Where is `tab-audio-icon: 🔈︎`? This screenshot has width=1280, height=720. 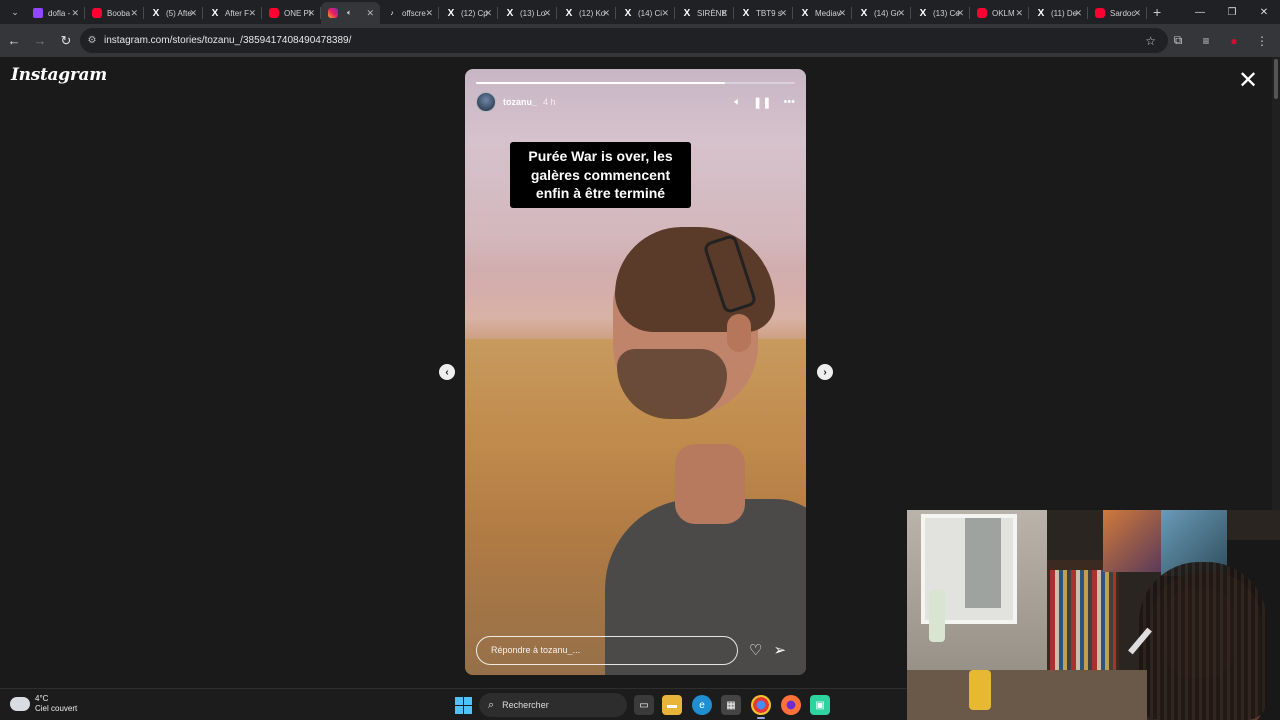 tab-audio-icon: 🔈︎ is located at coordinates (349, 13).